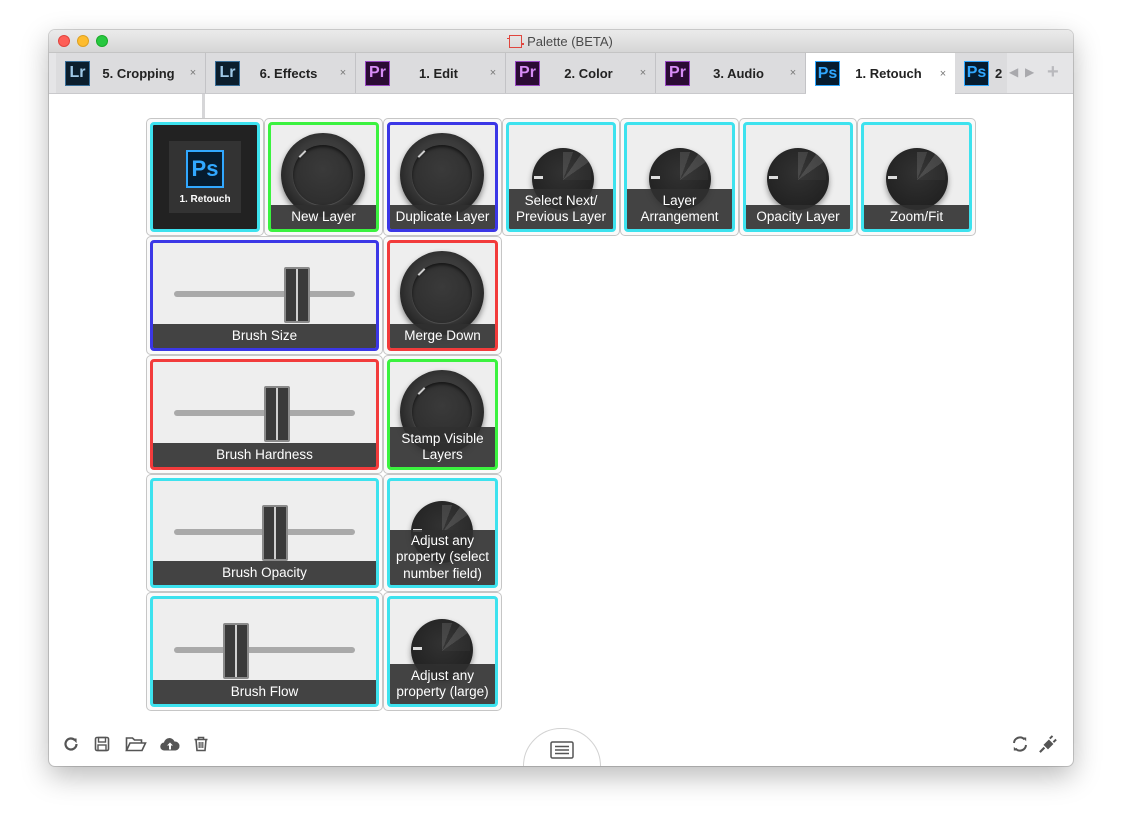 This screenshot has height=832, width=1121. I want to click on tab-2-partial: Ps 2, so click(981, 73).